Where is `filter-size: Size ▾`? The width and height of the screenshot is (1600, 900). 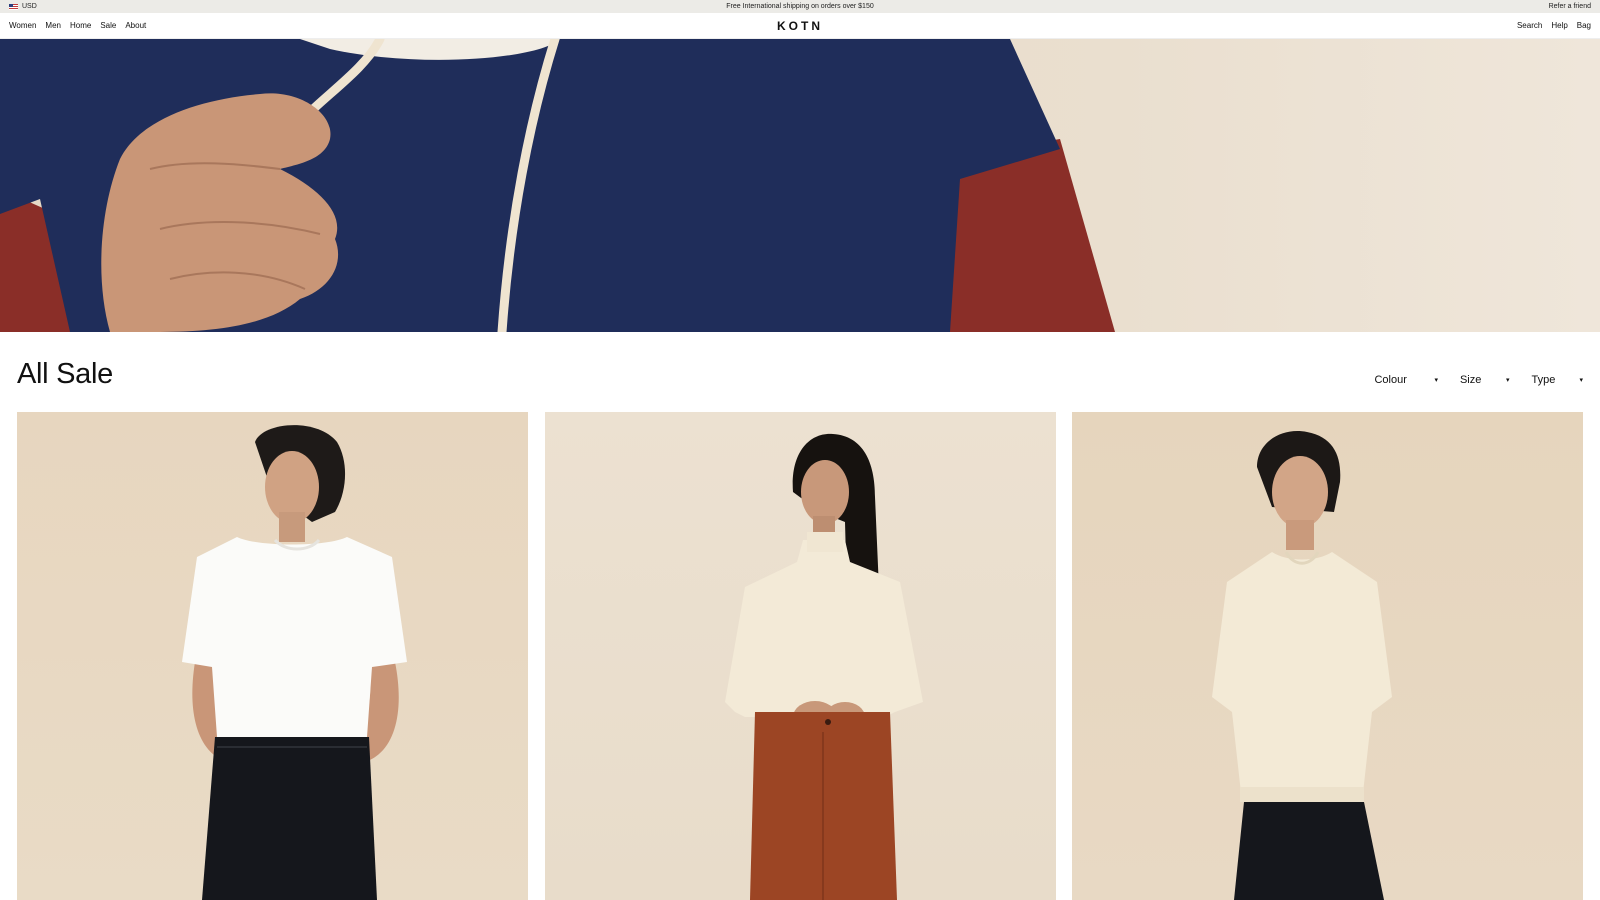
filter-size: Size ▾ is located at coordinates (1485, 380).